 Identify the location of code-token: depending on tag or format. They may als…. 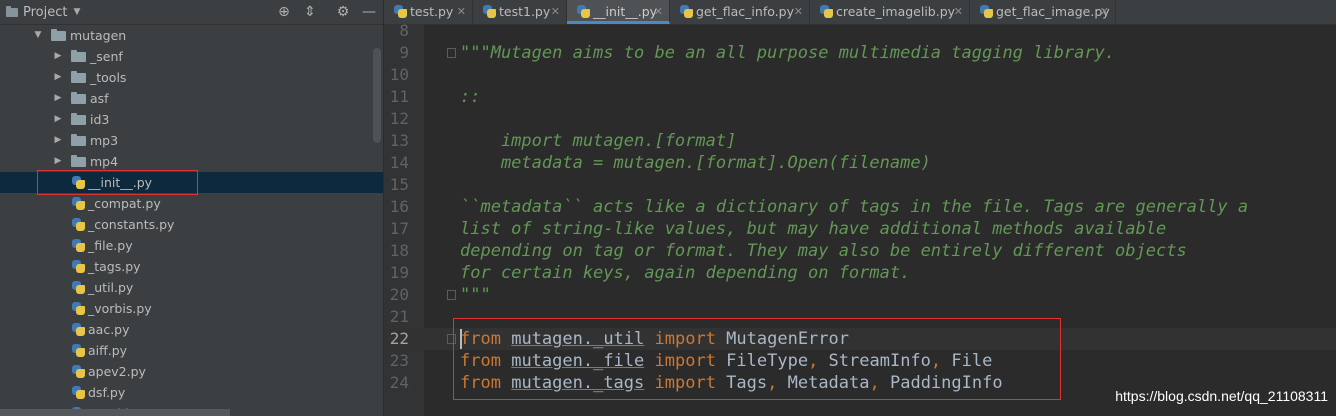
(823, 251).